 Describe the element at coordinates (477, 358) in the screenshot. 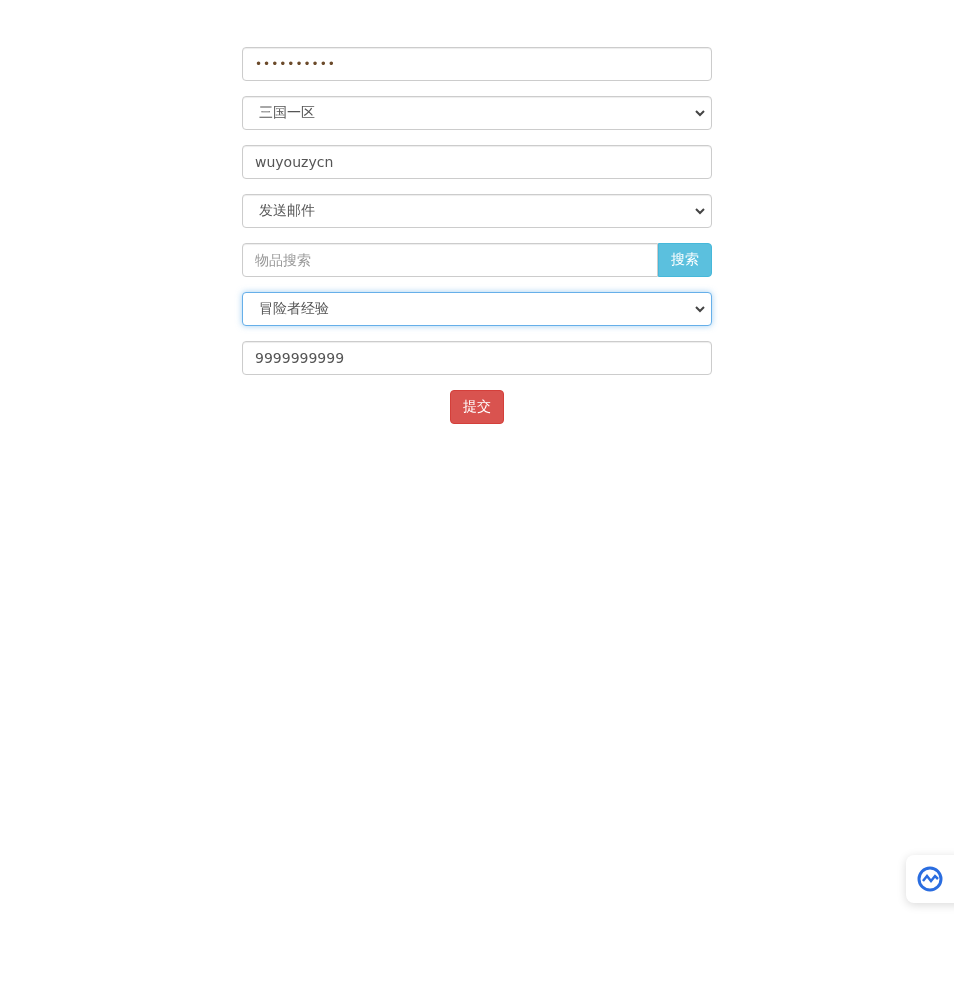

I see `text-field: 9999999999` at that location.